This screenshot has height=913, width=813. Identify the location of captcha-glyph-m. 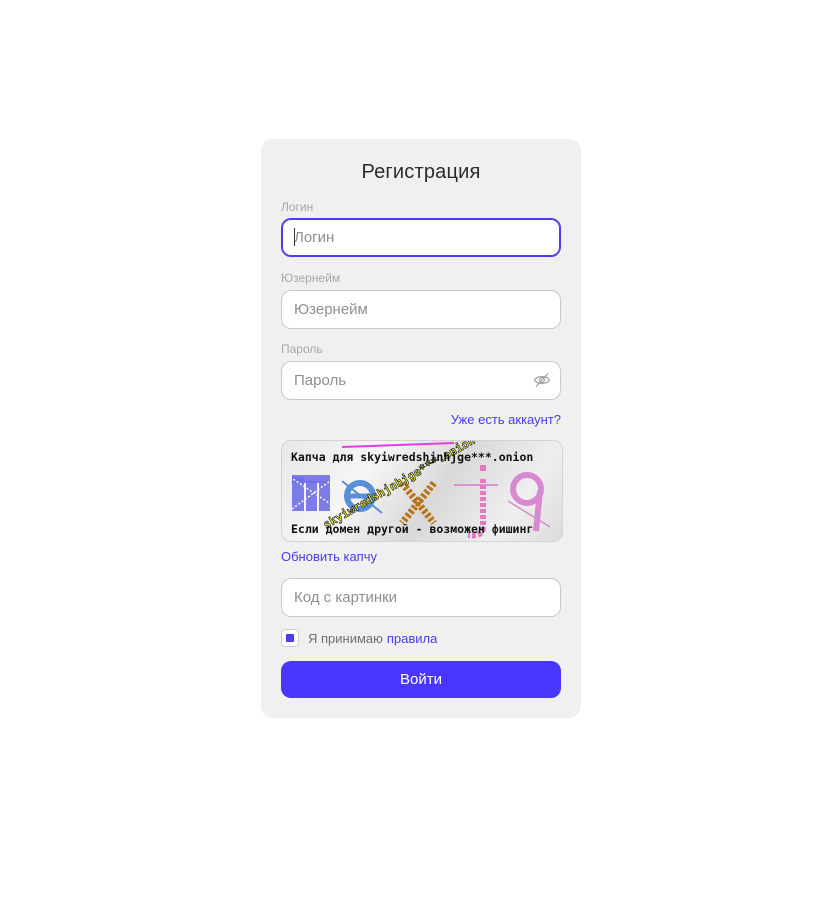
(311, 493).